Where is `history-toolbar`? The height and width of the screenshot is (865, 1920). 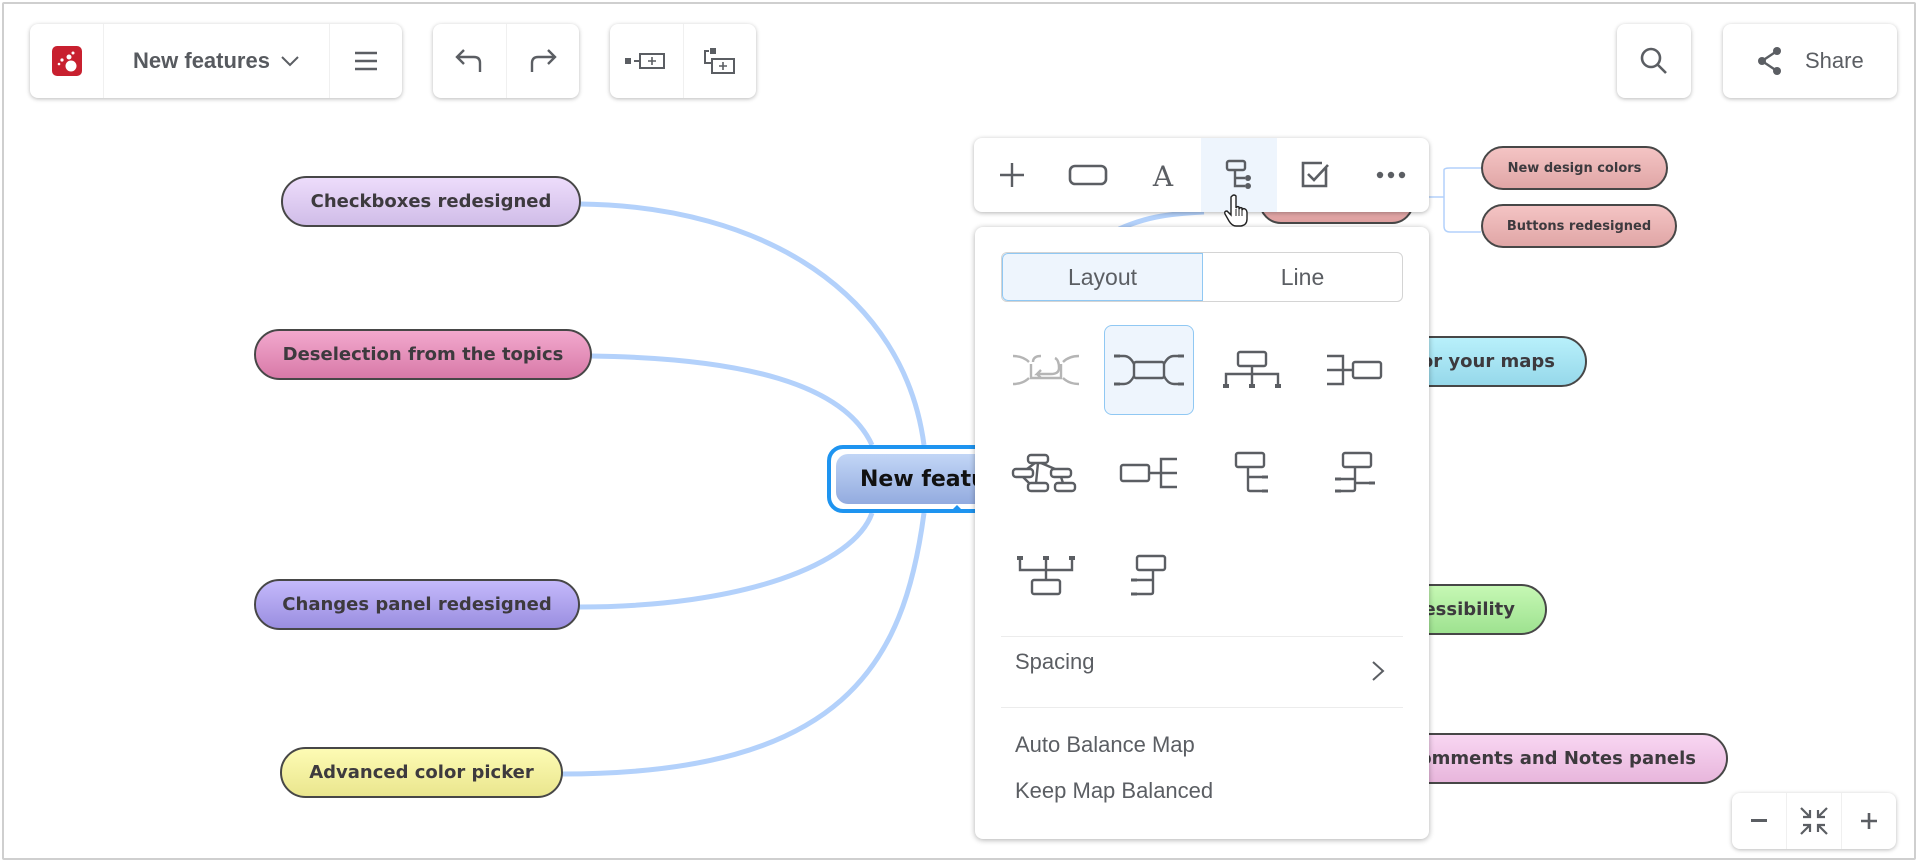 history-toolbar is located at coordinates (506, 61).